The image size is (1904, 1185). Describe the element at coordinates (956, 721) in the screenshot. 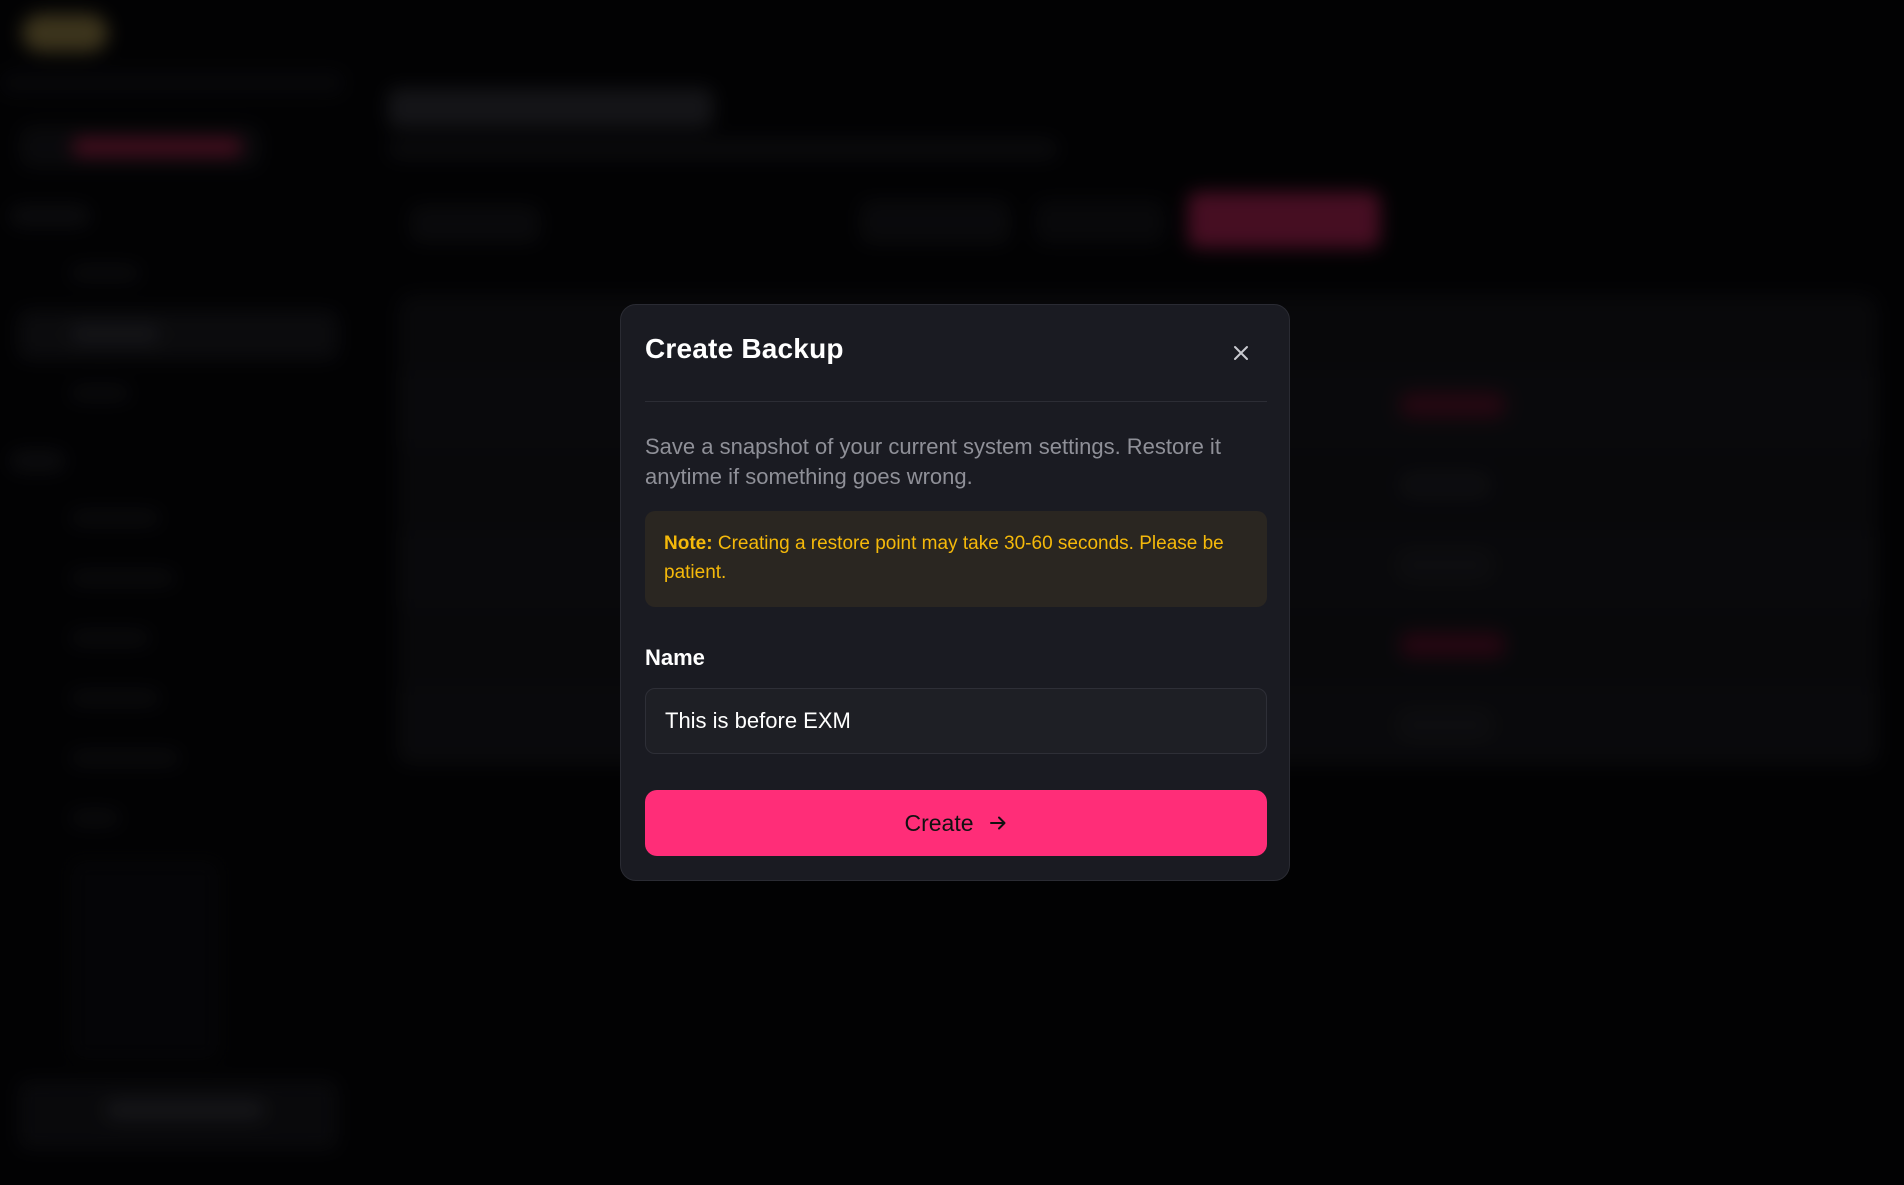

I see `name-input` at that location.